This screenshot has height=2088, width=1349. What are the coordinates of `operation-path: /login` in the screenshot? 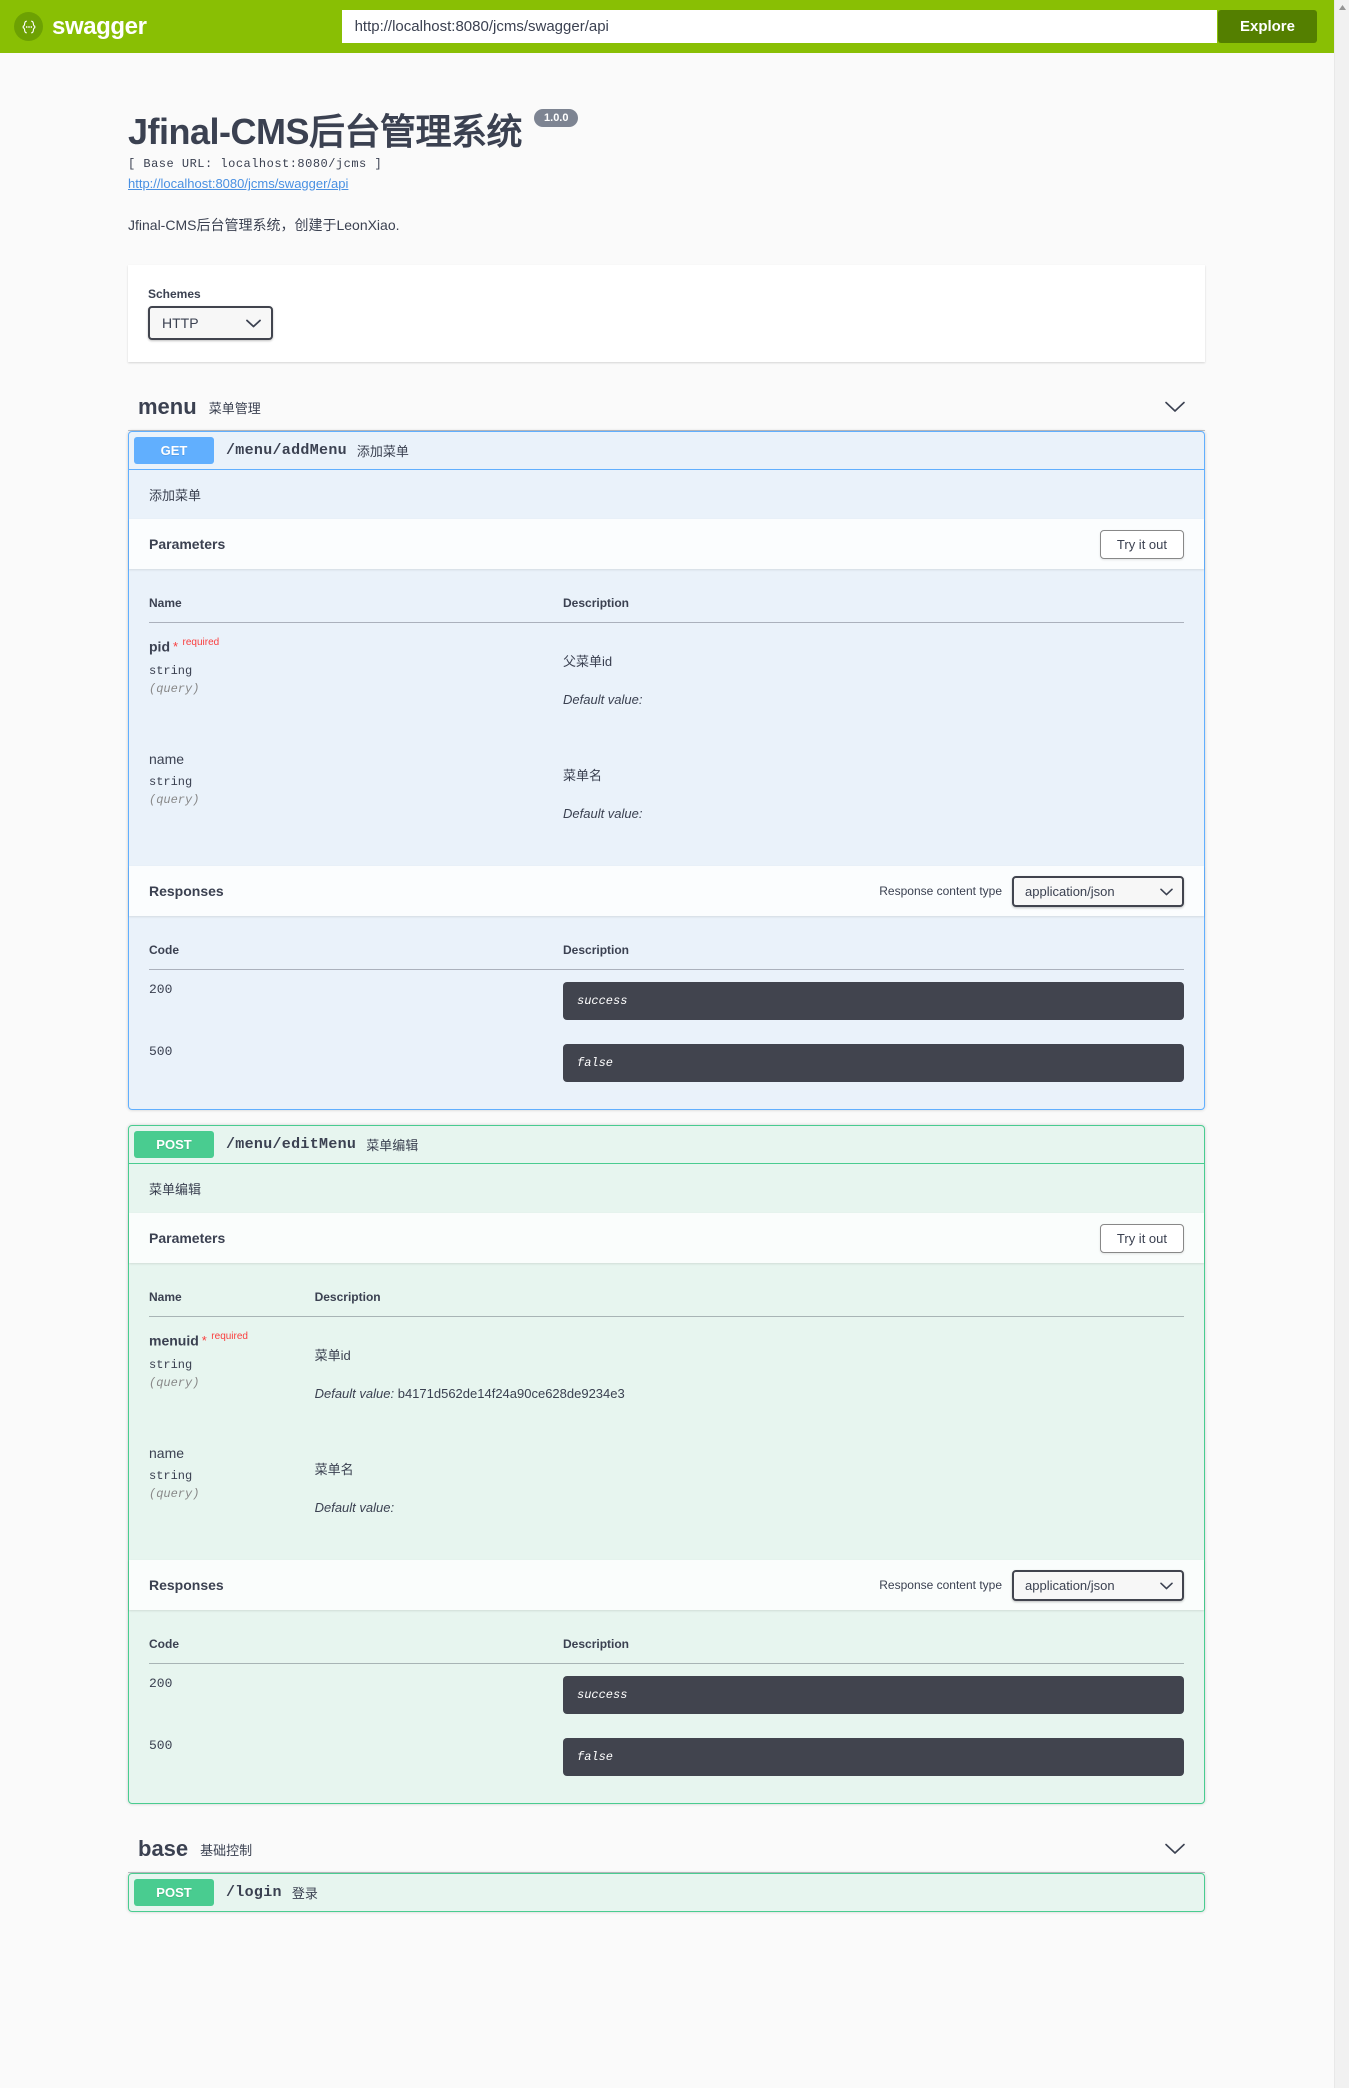 It's located at (254, 1892).